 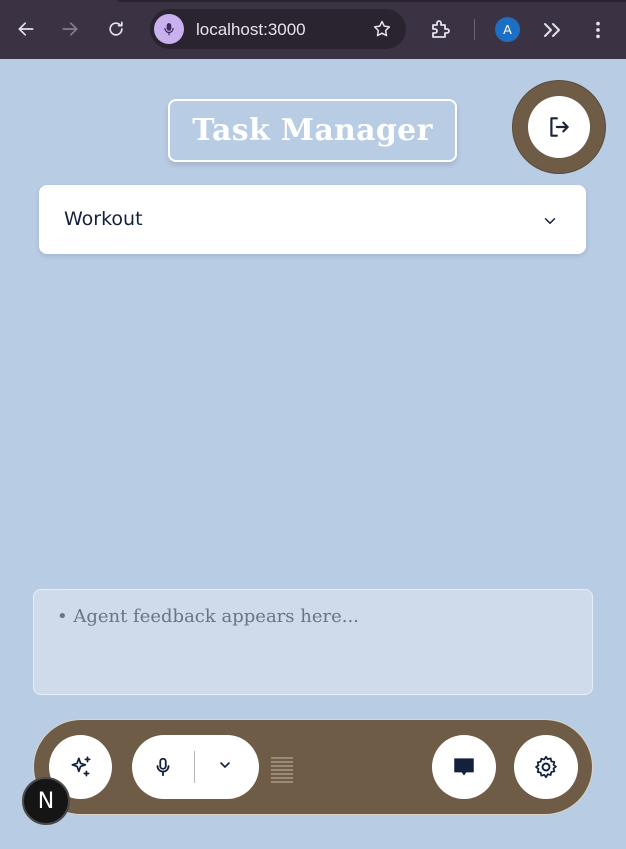 What do you see at coordinates (382, 29) in the screenshot?
I see `star-icon` at bounding box center [382, 29].